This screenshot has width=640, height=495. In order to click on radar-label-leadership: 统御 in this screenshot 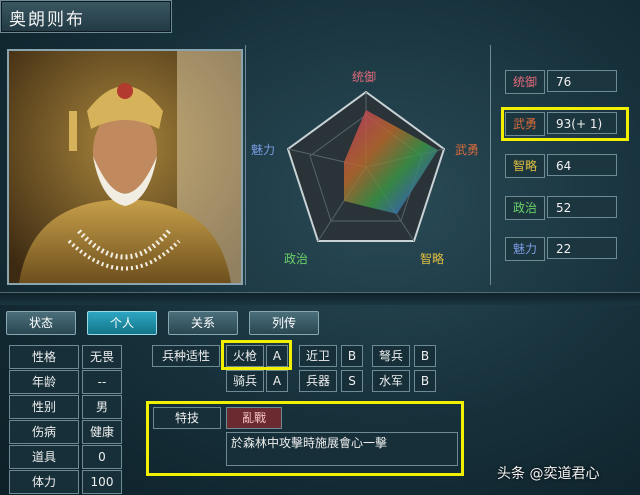, I will do `click(364, 77)`.